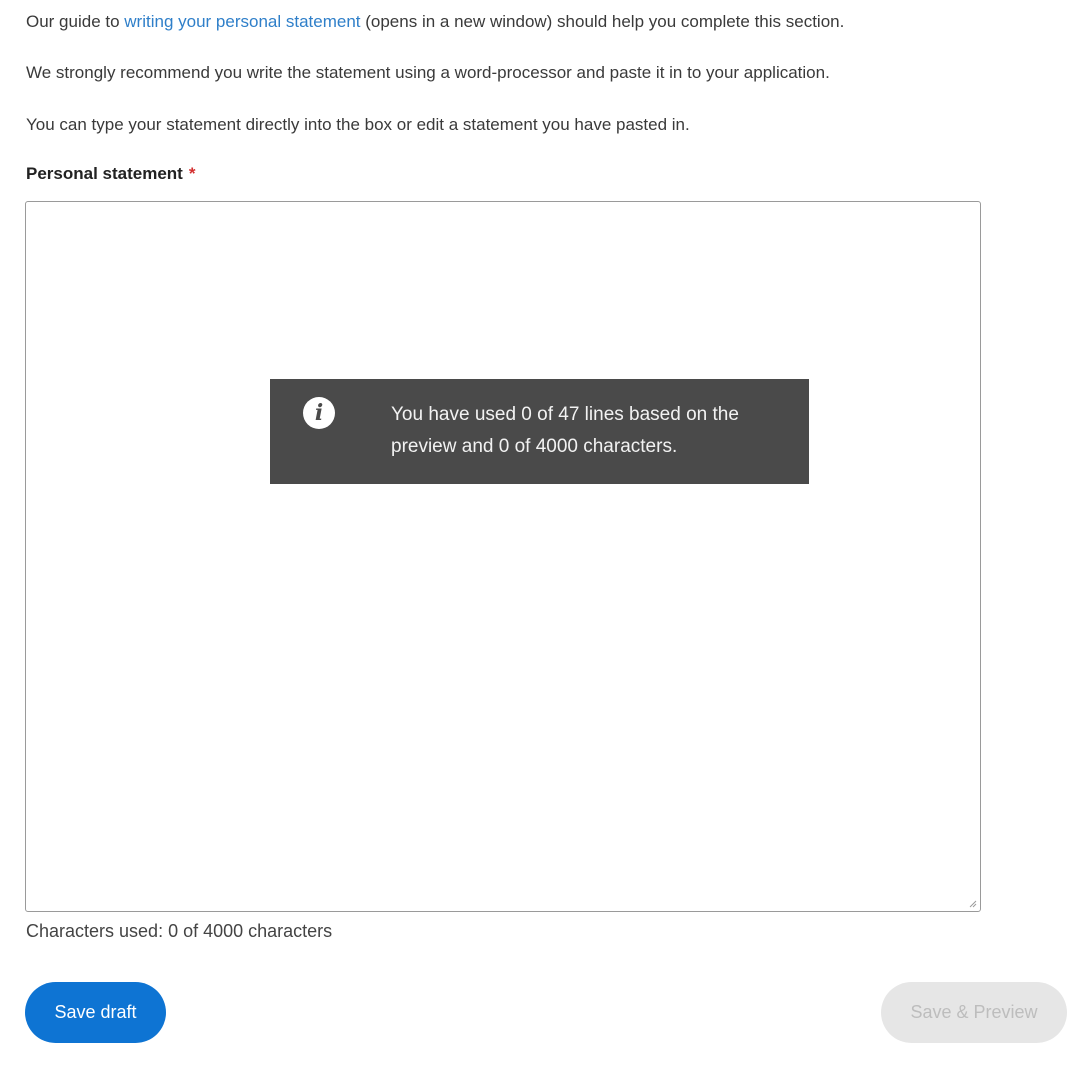 This screenshot has height=1084, width=1080. What do you see at coordinates (95, 1012) in the screenshot?
I see `save-draft-button: Save draft` at bounding box center [95, 1012].